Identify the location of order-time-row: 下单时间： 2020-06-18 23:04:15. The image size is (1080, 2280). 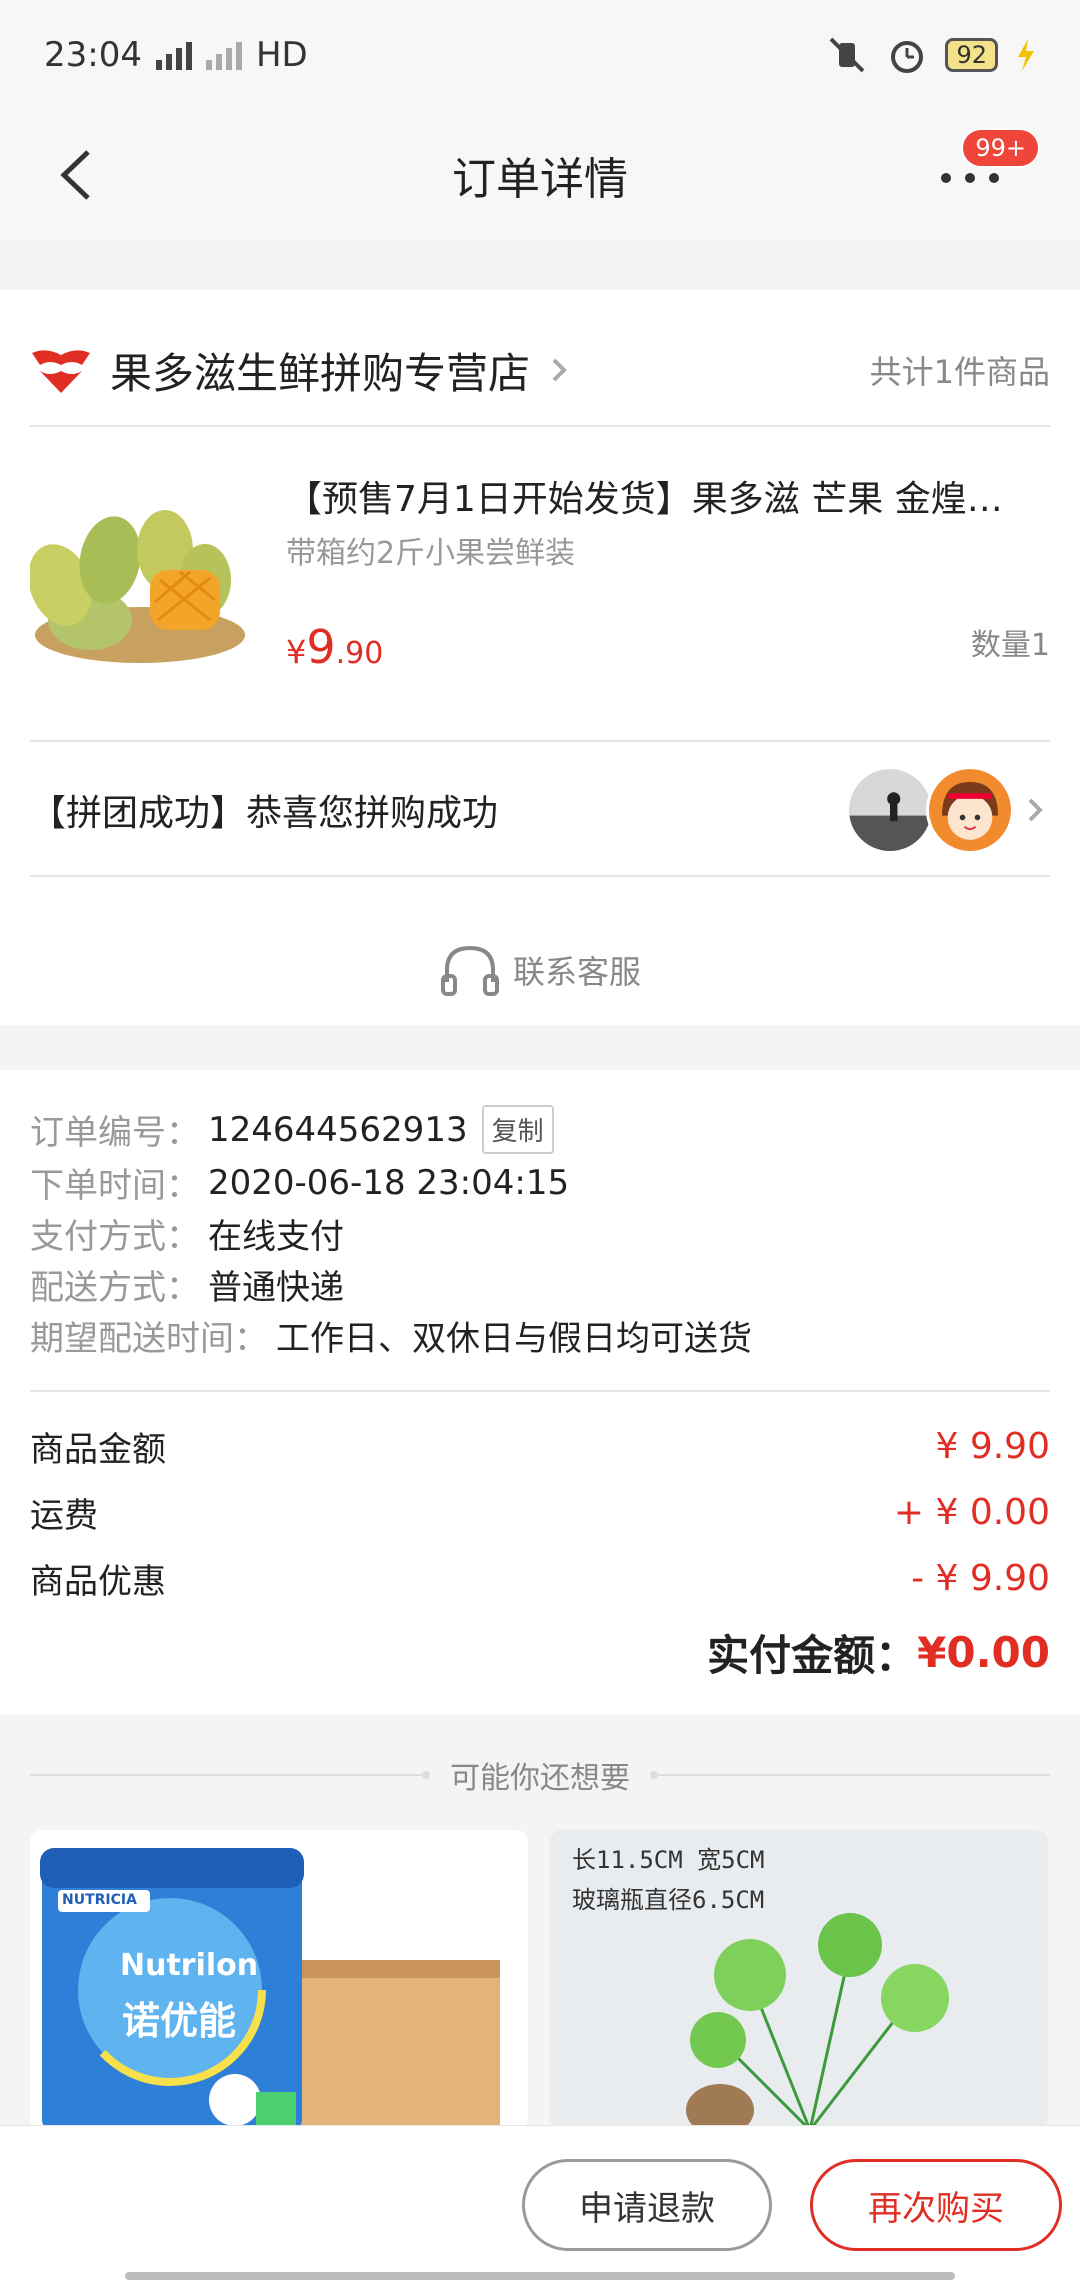
(299, 1182).